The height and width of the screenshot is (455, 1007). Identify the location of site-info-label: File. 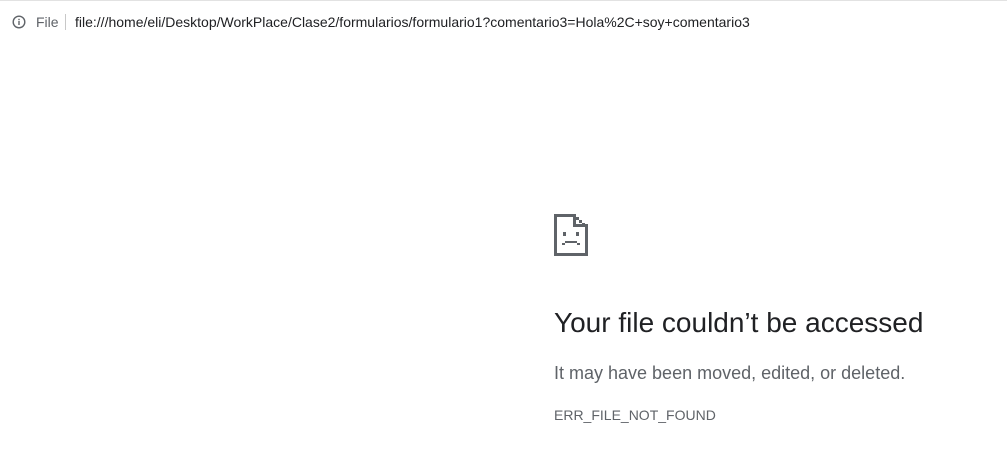
(47, 22).